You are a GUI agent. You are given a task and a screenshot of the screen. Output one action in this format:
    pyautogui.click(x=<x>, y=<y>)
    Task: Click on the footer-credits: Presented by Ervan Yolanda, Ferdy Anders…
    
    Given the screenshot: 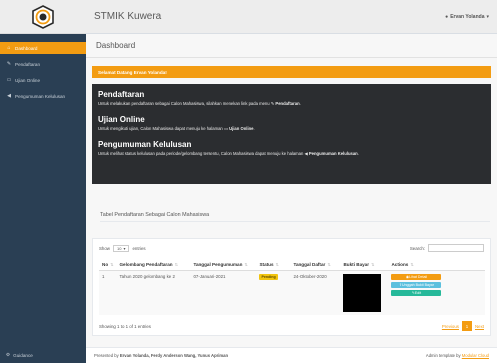 What is the action you would take?
    pyautogui.click(x=161, y=355)
    